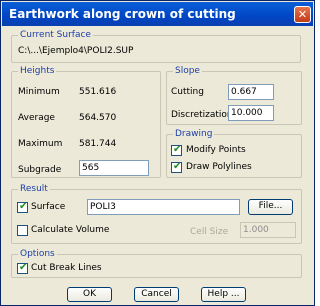 This screenshot has width=320, height=306. Describe the element at coordinates (37, 254) in the screenshot. I see `options-legend: Options` at that location.